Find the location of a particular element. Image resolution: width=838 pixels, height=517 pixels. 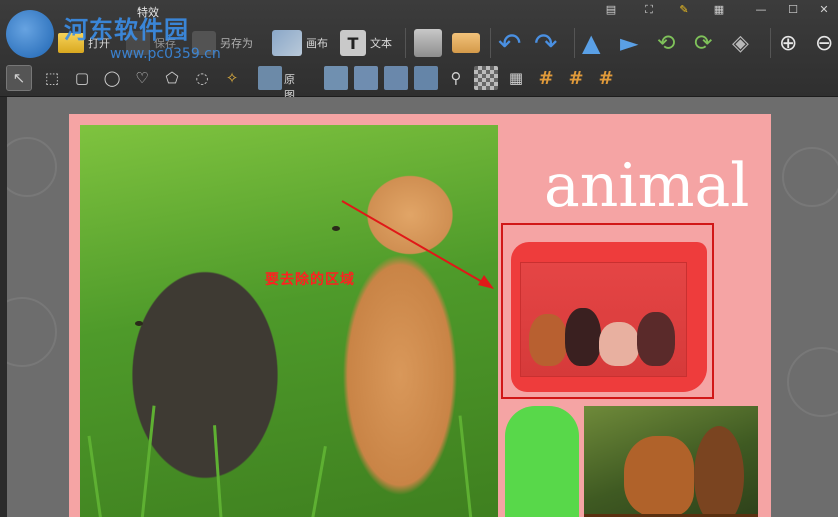

flip-vertical-icon: ▲ is located at coordinates (591, 43).